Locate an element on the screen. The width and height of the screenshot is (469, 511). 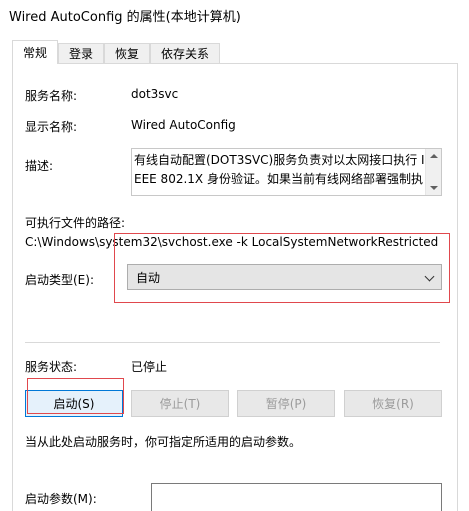
service-status-value: 已停止 is located at coordinates (149, 367).